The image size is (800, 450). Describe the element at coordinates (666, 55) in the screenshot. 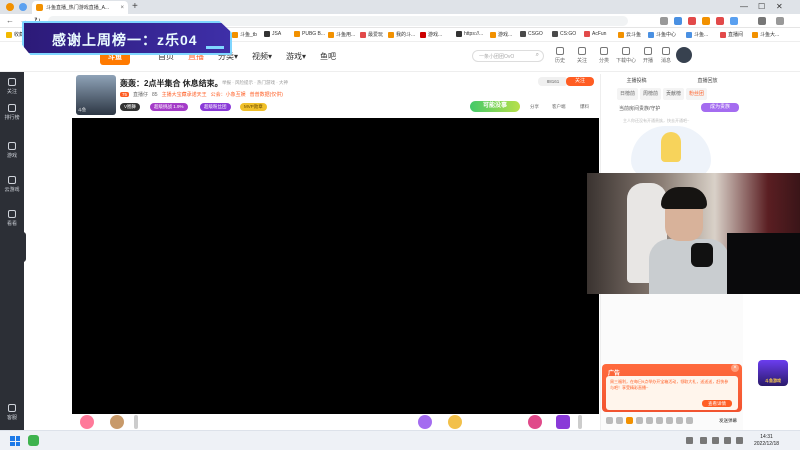

I see `message-icon: 消息` at that location.